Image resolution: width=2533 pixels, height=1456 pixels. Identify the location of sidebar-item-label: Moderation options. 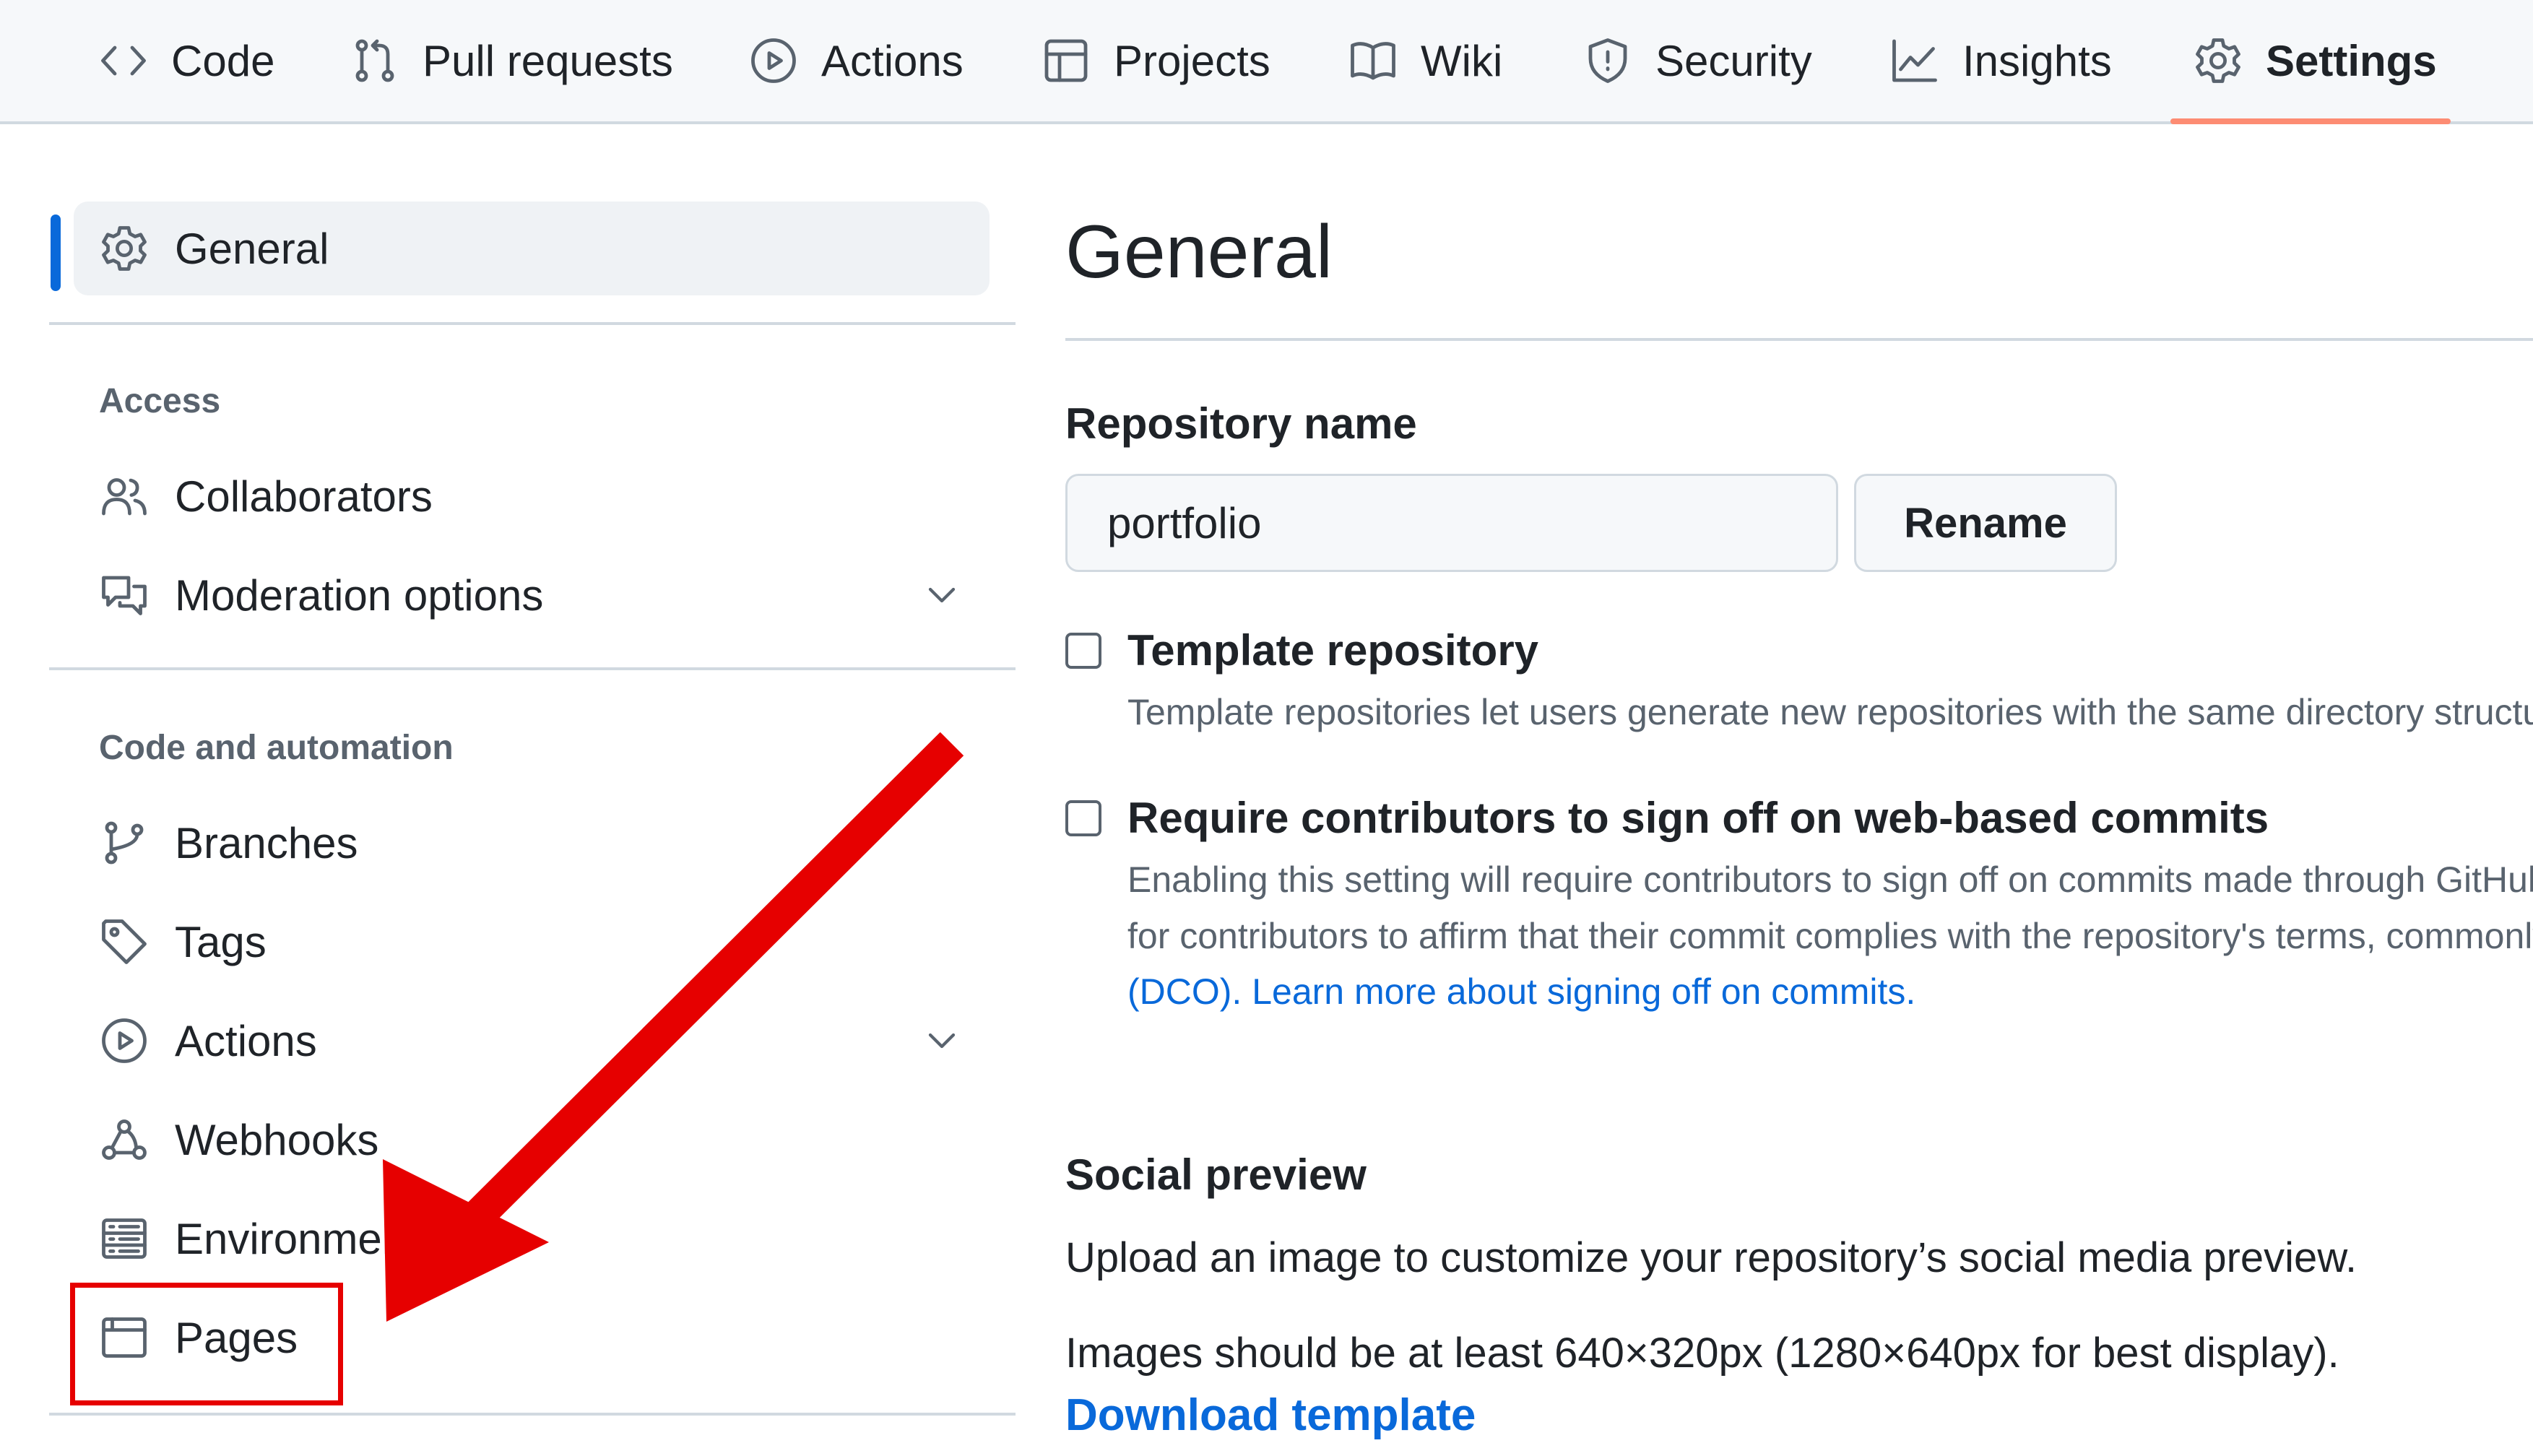
(359, 595).